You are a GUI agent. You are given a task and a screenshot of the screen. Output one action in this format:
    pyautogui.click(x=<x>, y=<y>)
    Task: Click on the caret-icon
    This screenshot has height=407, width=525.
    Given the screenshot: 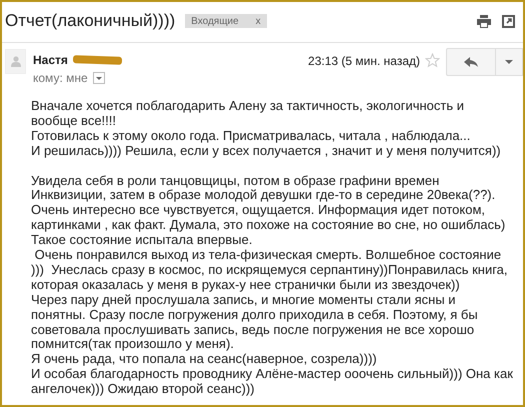 What is the action you would take?
    pyautogui.click(x=509, y=62)
    